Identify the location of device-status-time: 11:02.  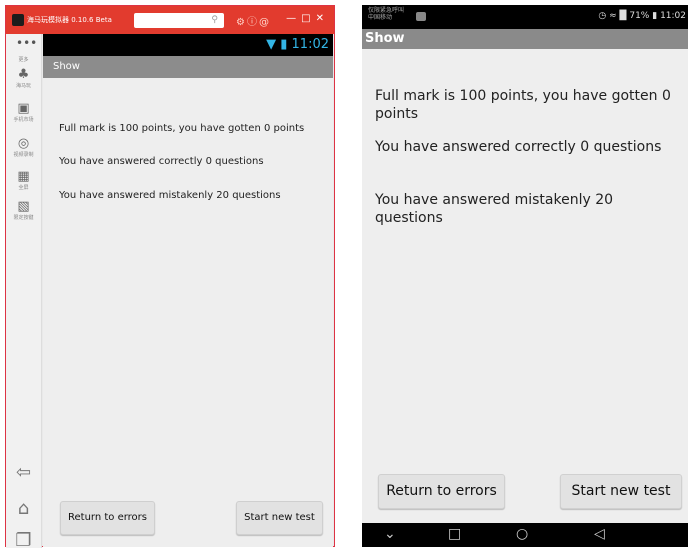
(673, 16).